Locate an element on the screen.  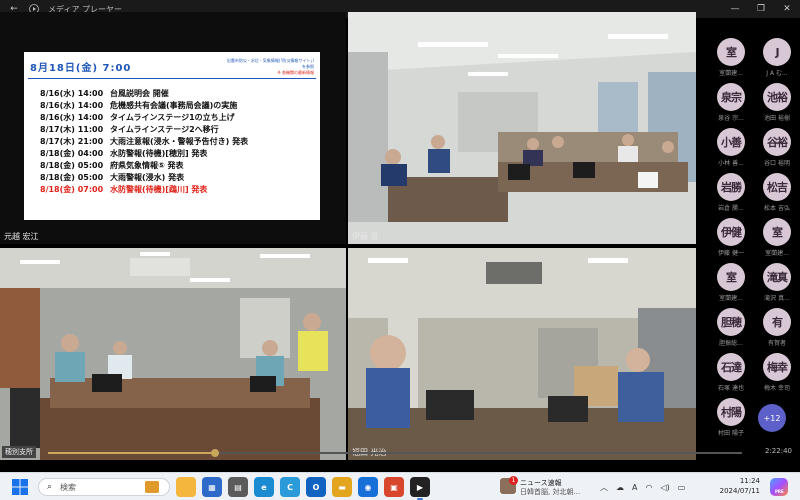
timeline-row: 8/17(木) 11:00 タイムラインステージ2へ移行 is located at coordinates (144, 130).